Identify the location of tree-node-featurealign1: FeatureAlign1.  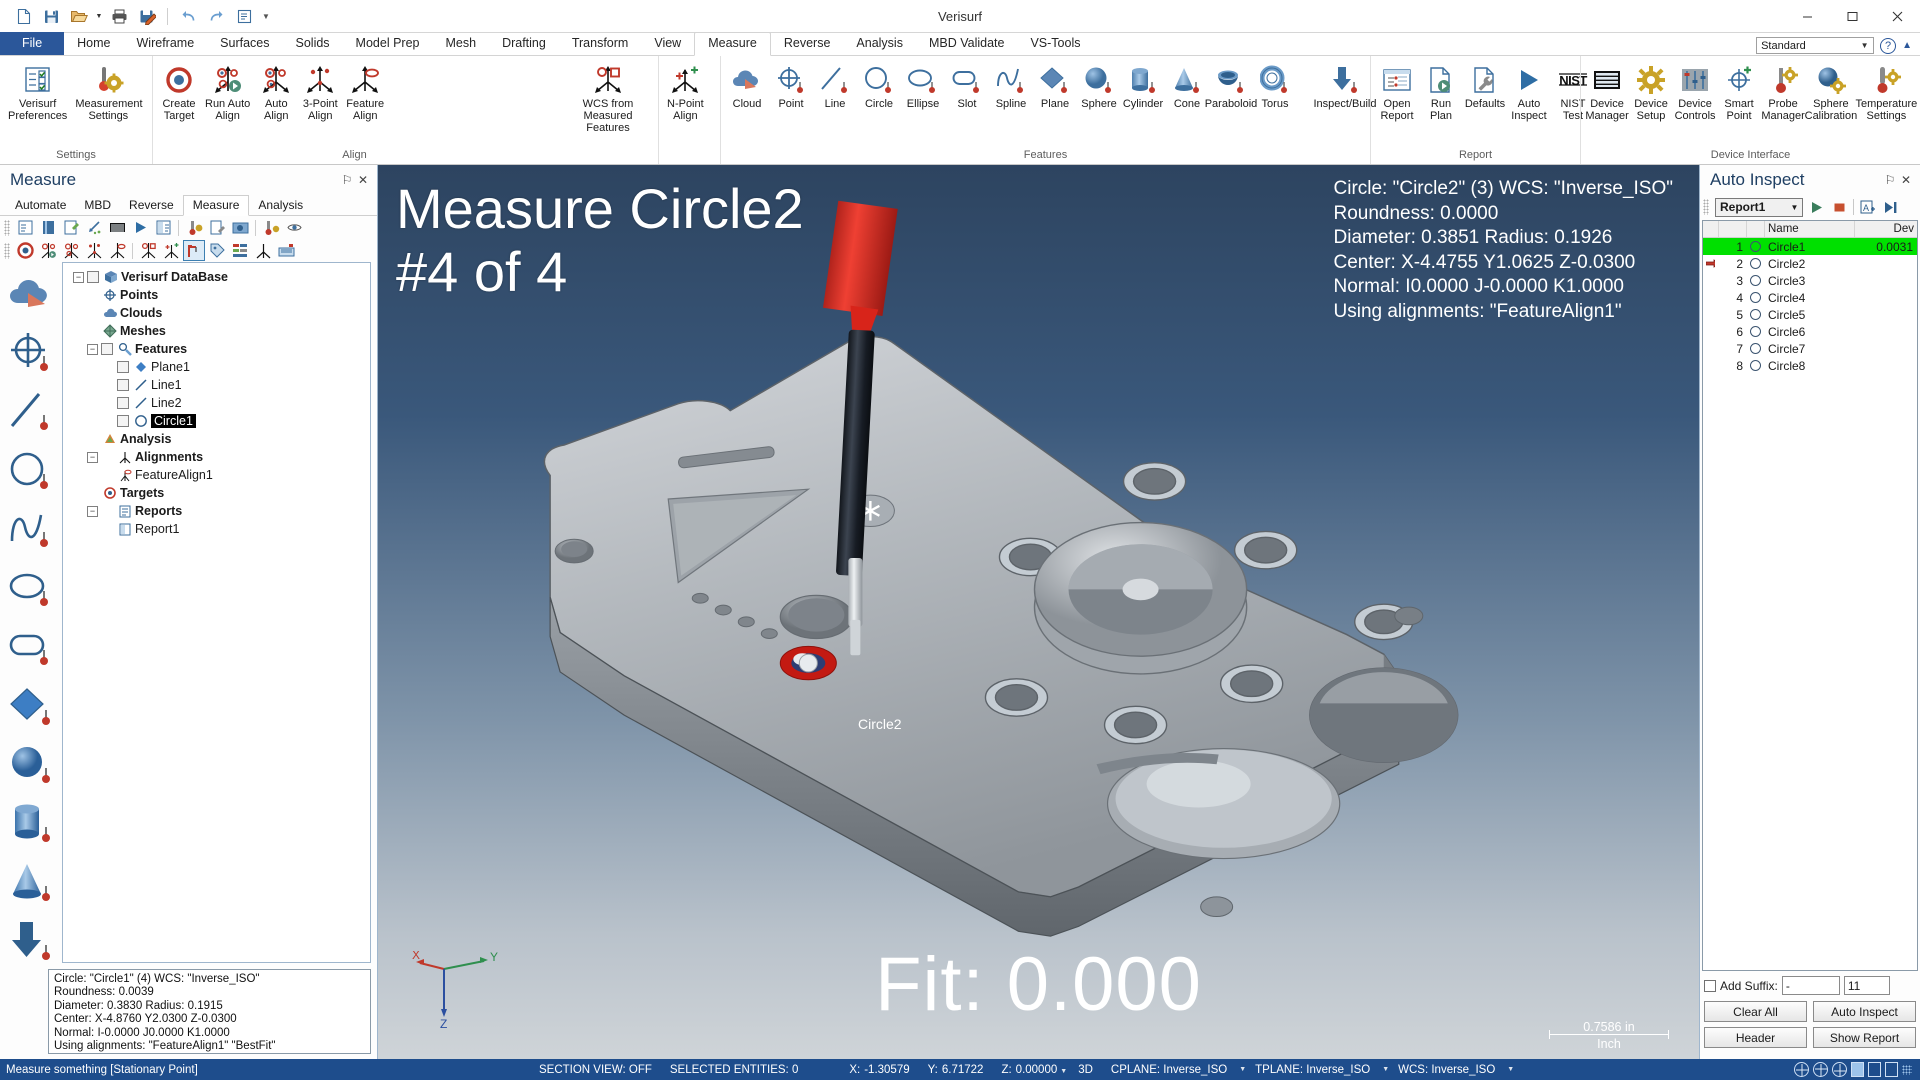
(217, 475).